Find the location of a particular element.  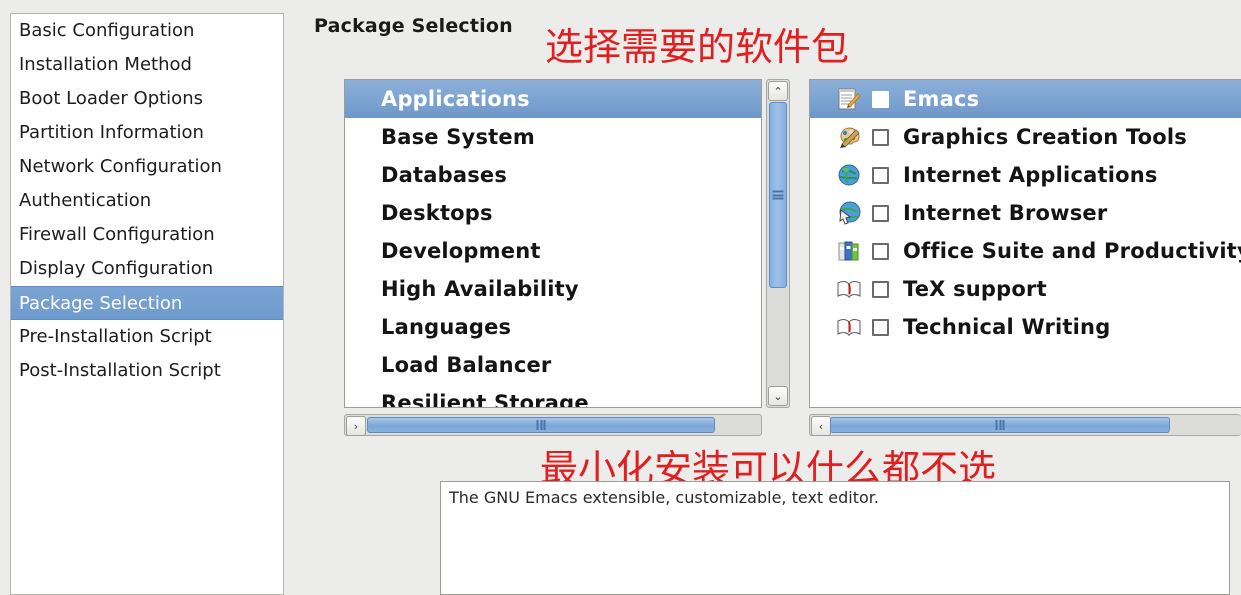

sidebar-item-firewall-configuration: Firewall Configuration is located at coordinates (147, 235).